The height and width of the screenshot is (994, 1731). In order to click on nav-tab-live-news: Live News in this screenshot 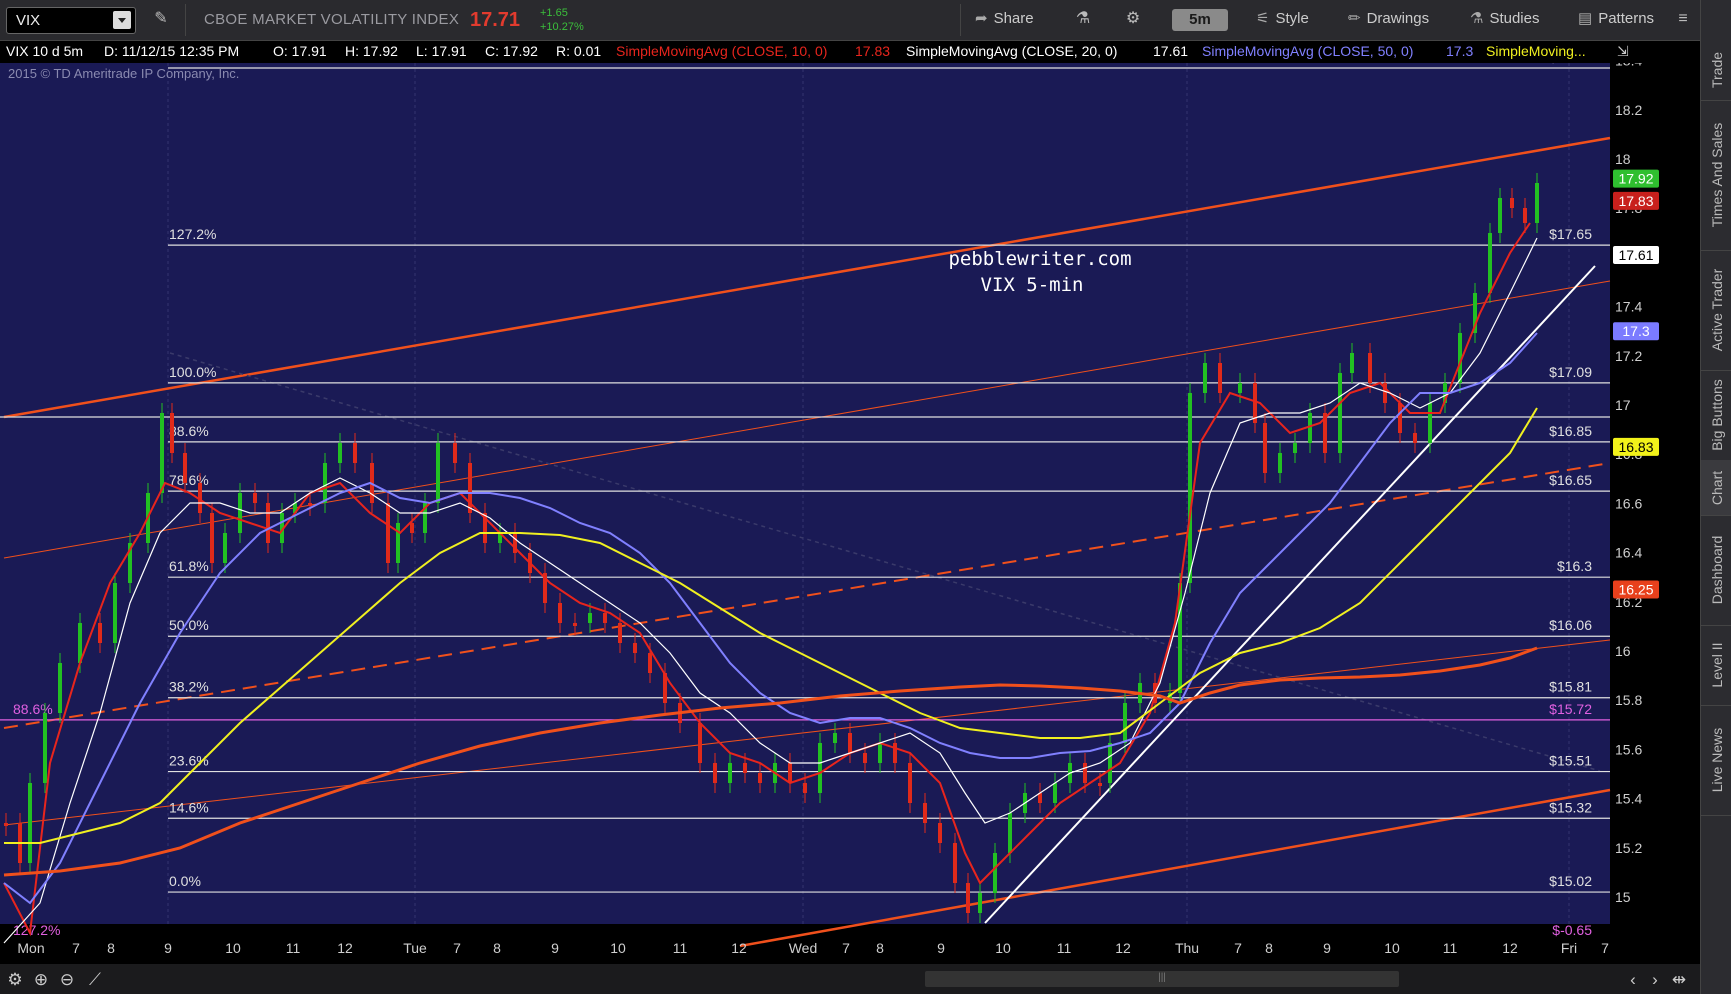, I will do `click(1716, 760)`.